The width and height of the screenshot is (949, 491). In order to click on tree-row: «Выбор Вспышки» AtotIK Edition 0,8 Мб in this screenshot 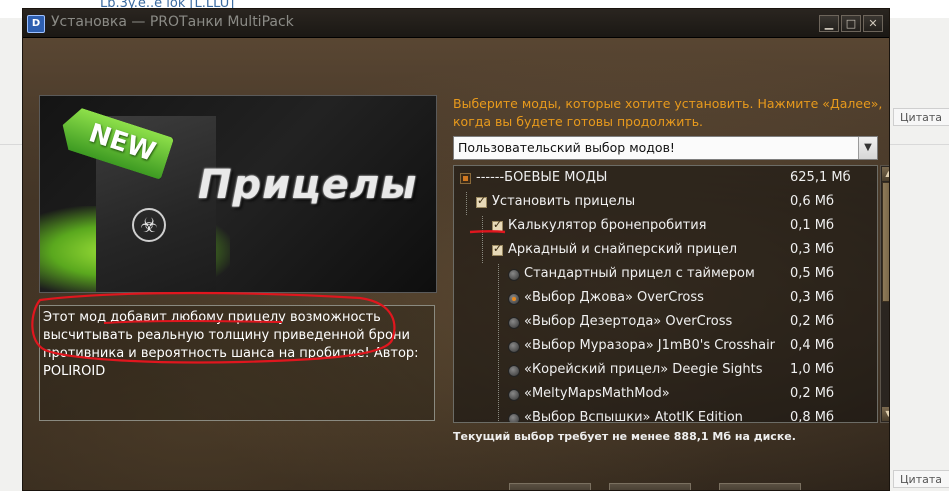, I will do `click(657, 415)`.